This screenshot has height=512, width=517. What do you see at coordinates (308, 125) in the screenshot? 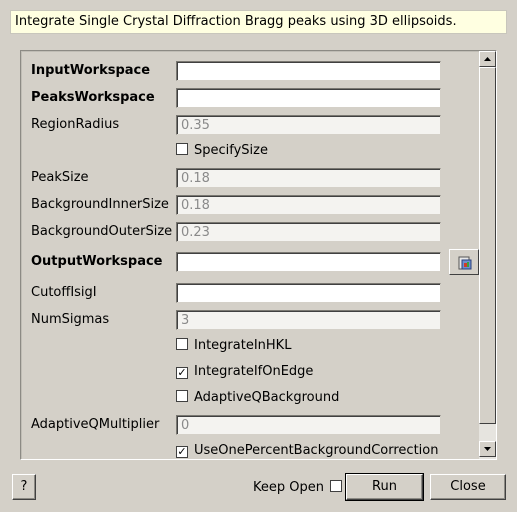
I see `region-radius-field` at bounding box center [308, 125].